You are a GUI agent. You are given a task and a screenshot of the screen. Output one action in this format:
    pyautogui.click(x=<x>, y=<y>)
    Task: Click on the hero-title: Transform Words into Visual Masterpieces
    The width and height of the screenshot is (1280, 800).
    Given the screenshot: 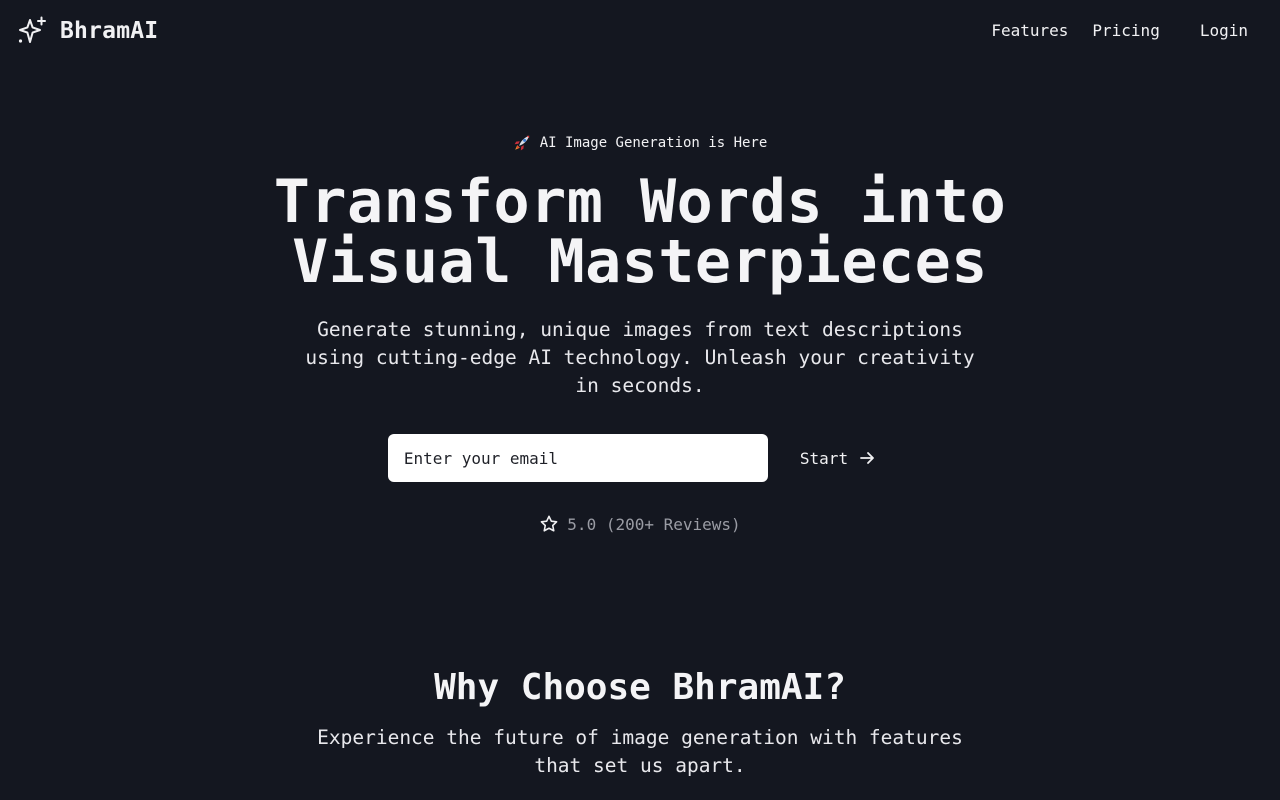 What is the action you would take?
    pyautogui.click(x=640, y=232)
    